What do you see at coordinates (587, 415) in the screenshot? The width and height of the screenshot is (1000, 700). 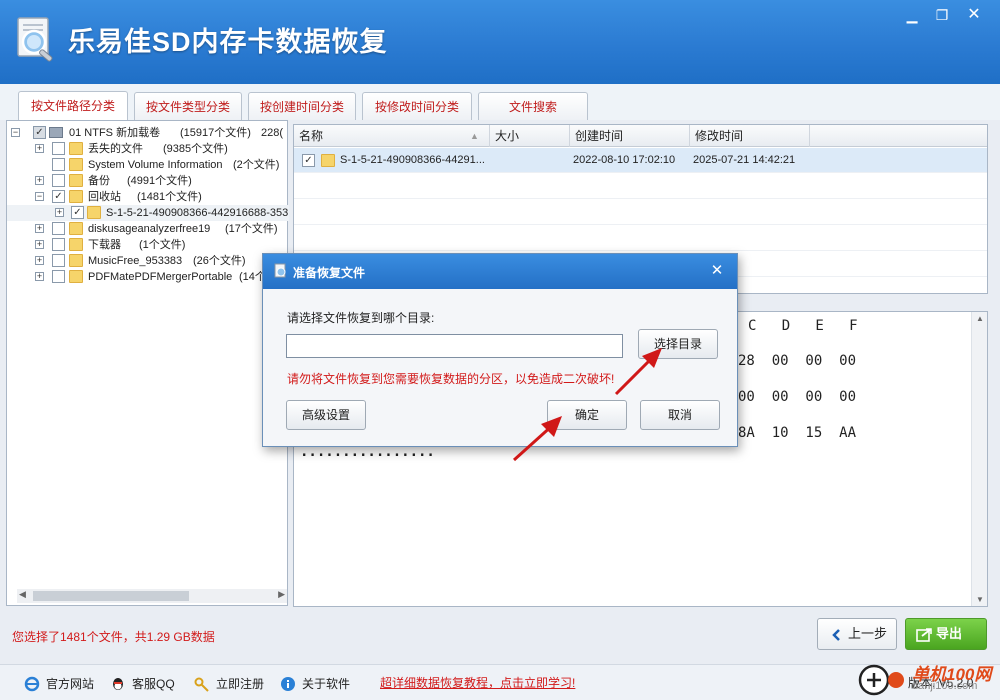 I see `ok-button: 确定` at bounding box center [587, 415].